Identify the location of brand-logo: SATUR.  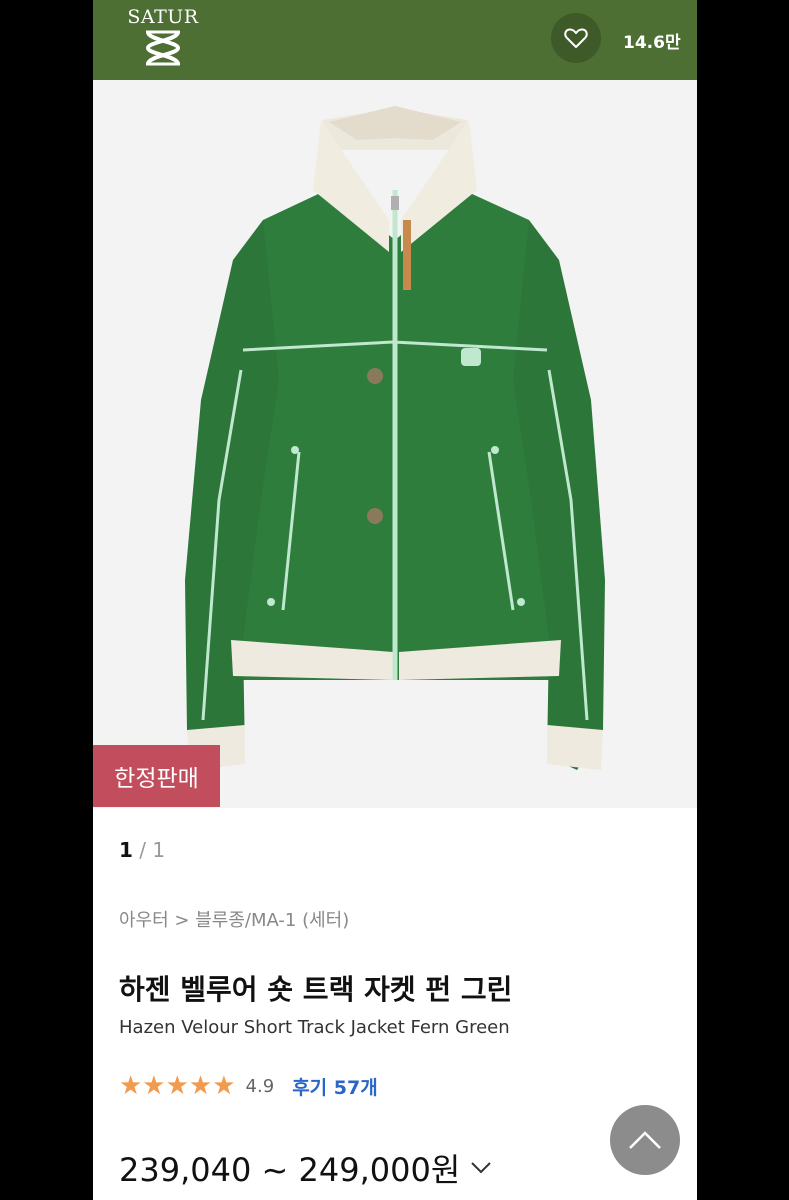
(163, 39).